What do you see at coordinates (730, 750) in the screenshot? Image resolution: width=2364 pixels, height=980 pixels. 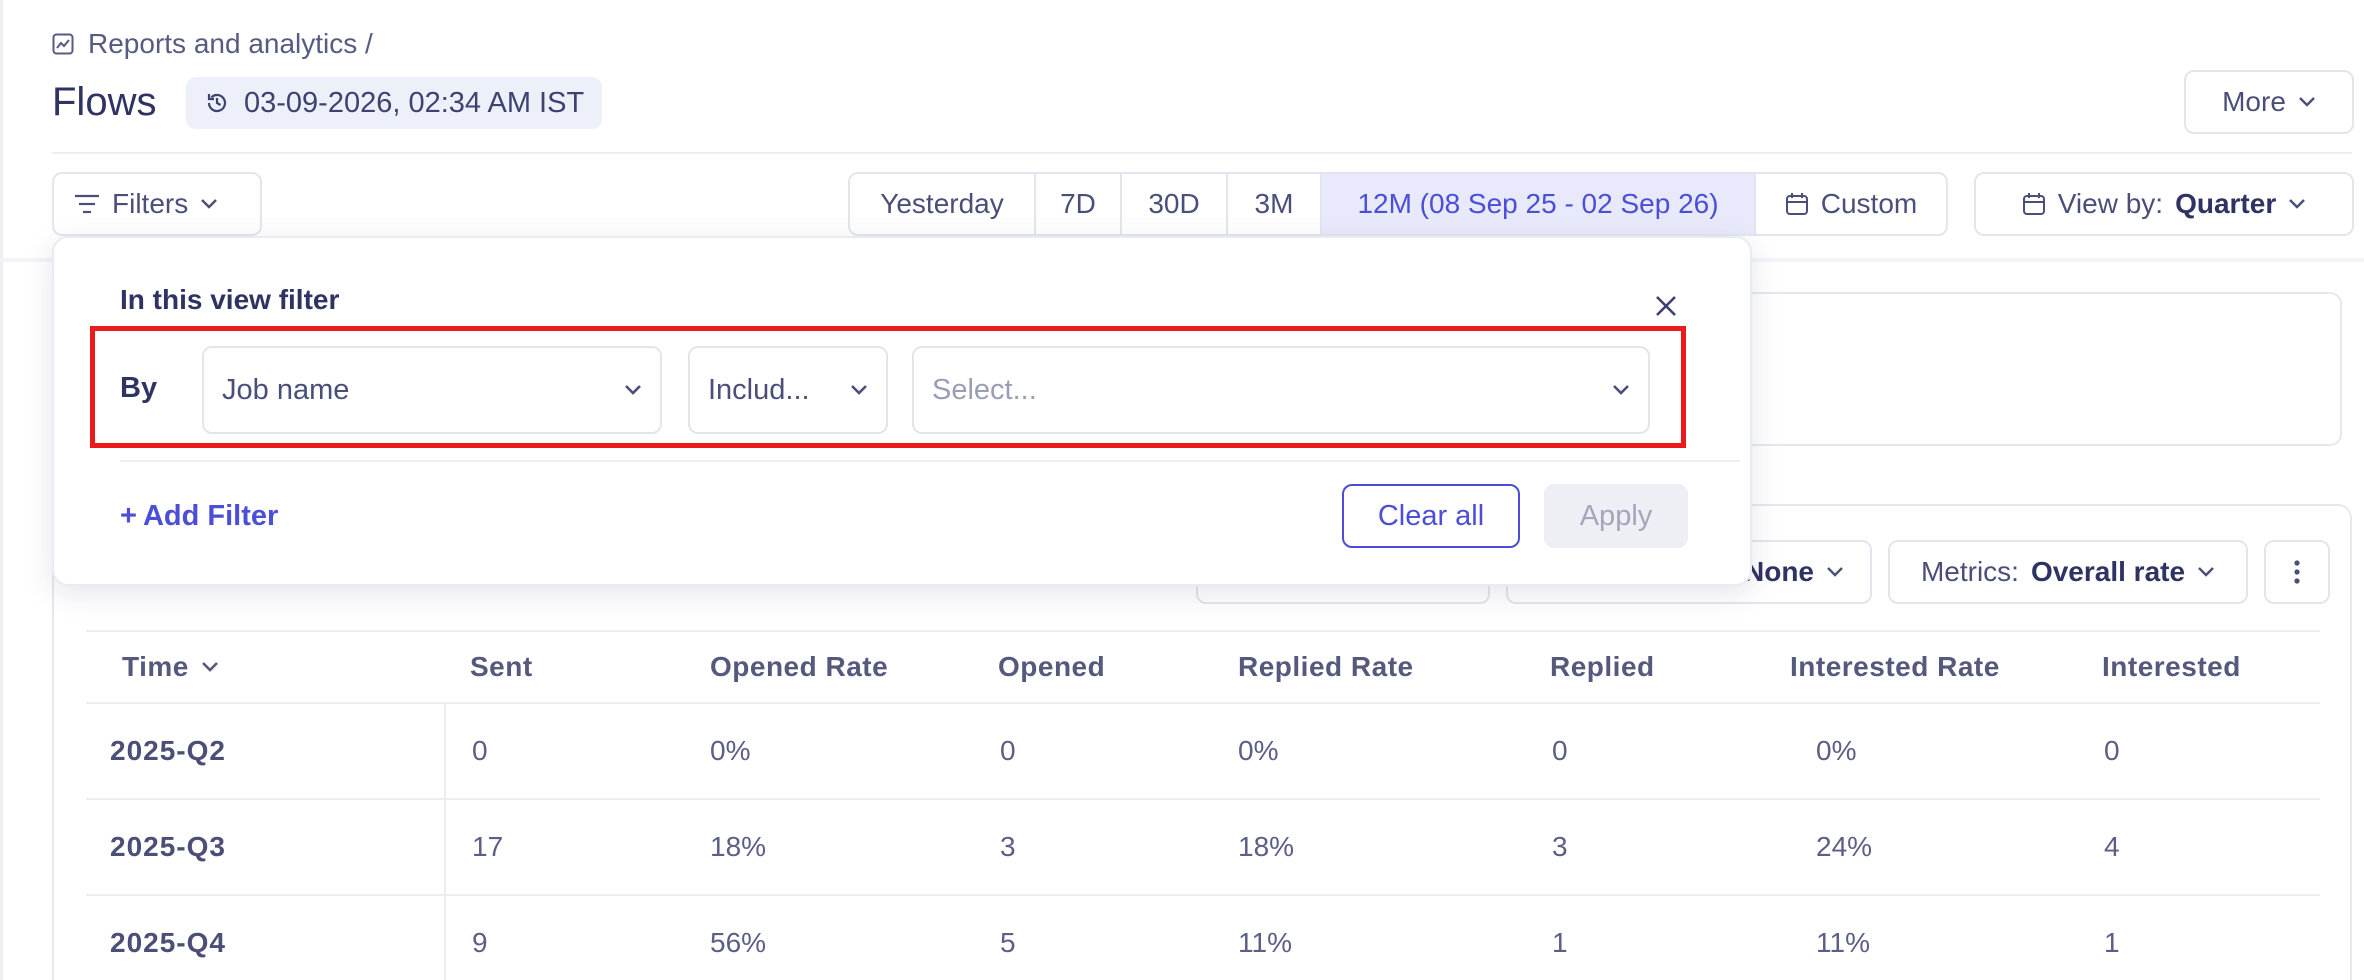 I see `cell-opened-rate: 0%` at bounding box center [730, 750].